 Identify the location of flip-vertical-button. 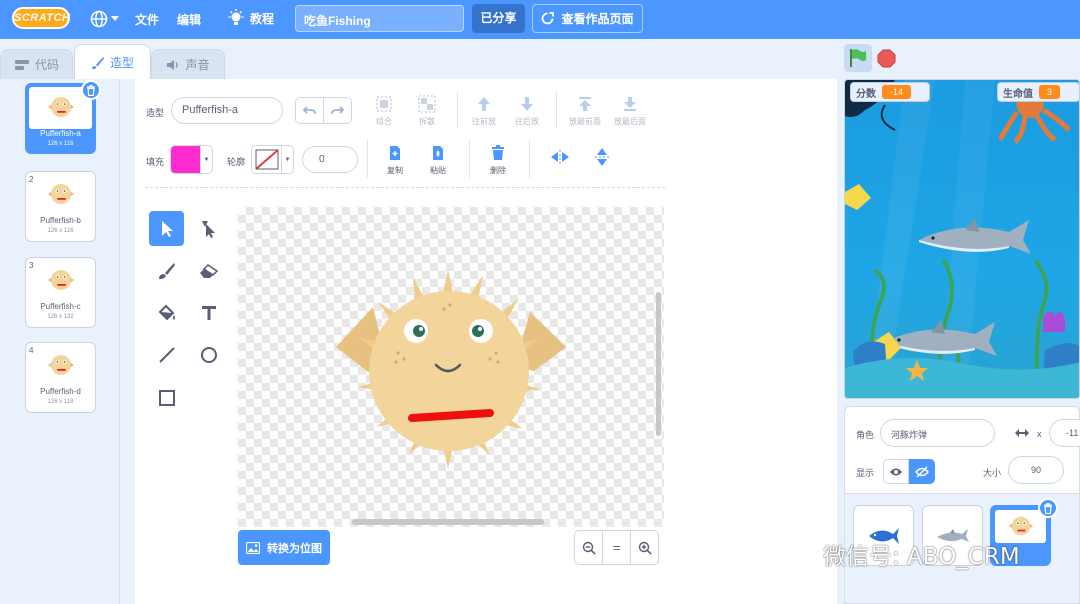
(602, 158).